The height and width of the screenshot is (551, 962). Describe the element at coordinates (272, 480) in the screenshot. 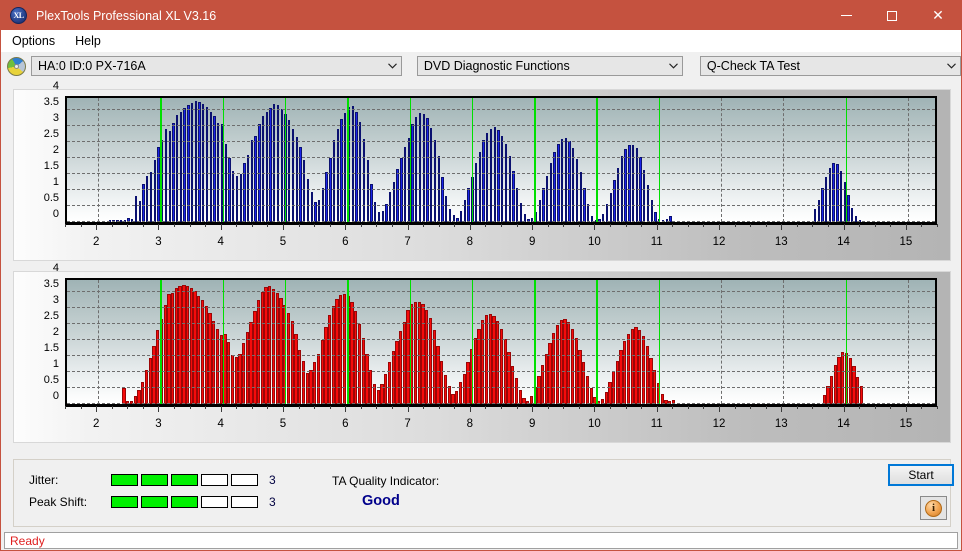

I see `jitter-value: 3` at that location.